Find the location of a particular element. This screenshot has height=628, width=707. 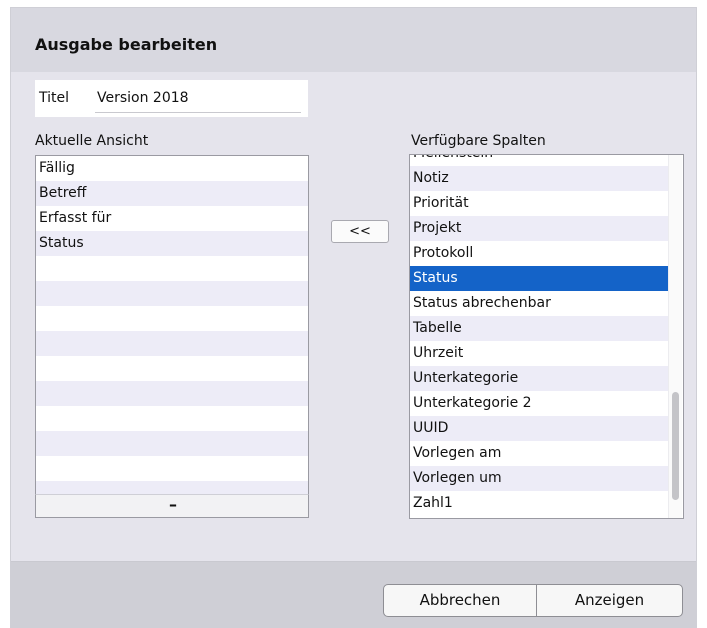

remove-column-button: – is located at coordinates (173, 506).